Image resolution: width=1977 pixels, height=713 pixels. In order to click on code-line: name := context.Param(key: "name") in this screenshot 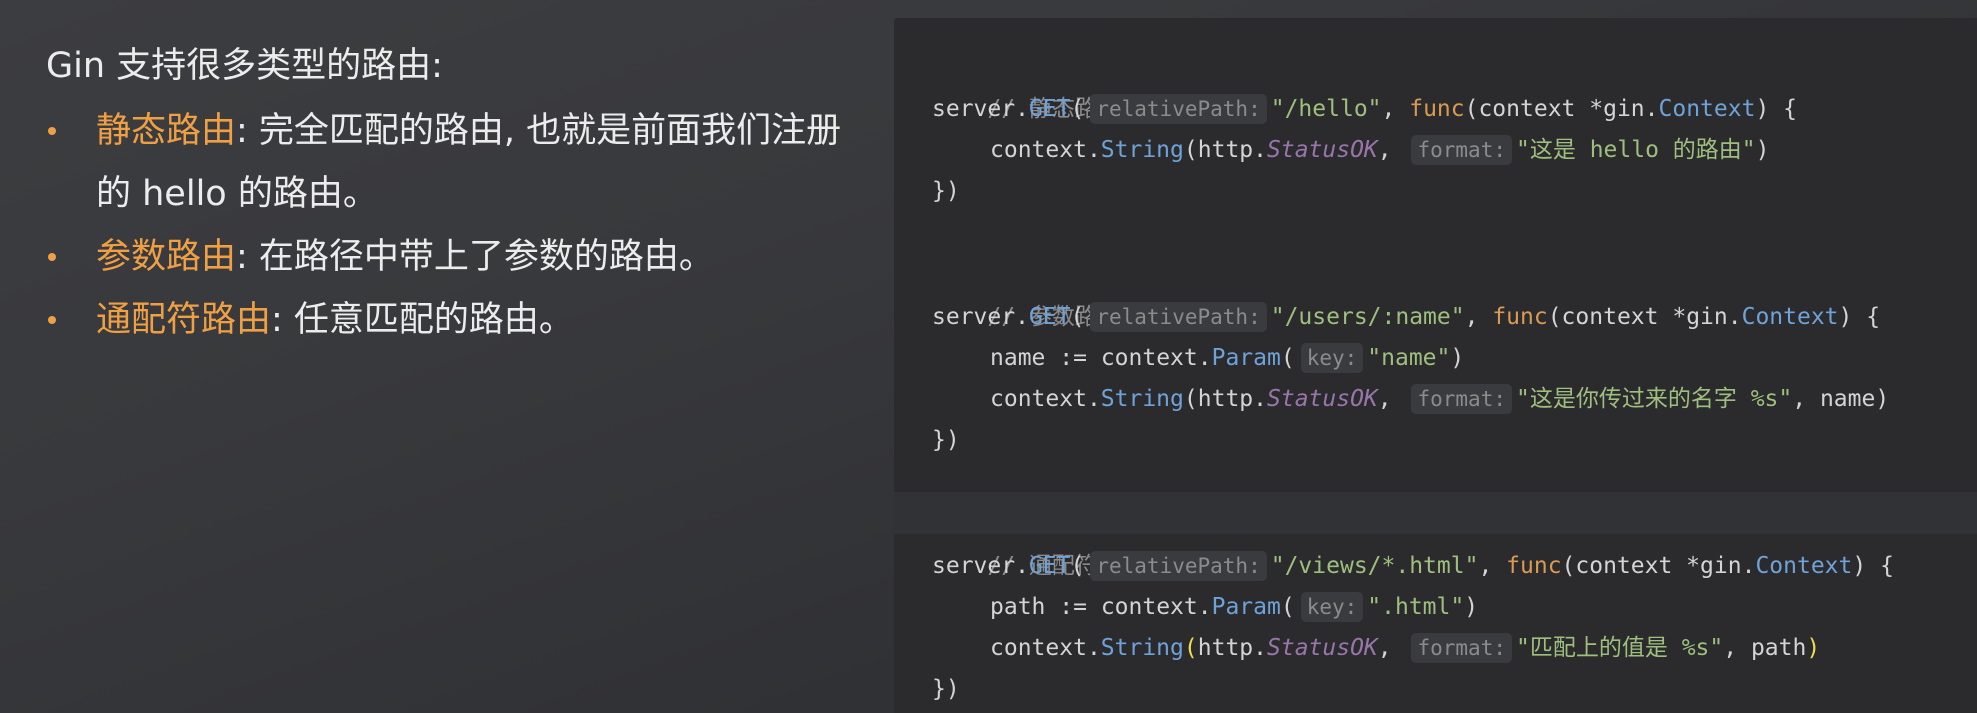, I will do `click(1227, 358)`.